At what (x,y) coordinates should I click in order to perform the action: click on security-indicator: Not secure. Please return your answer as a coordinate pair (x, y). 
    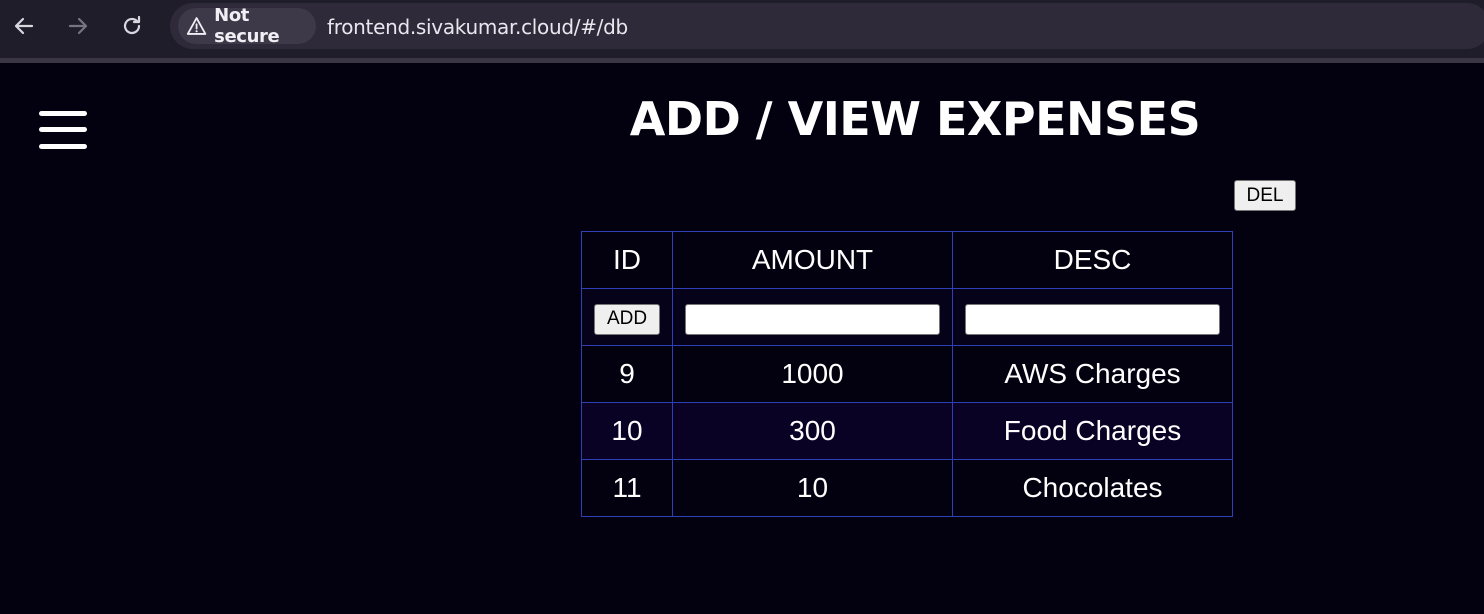
    Looking at the image, I should click on (247, 26).